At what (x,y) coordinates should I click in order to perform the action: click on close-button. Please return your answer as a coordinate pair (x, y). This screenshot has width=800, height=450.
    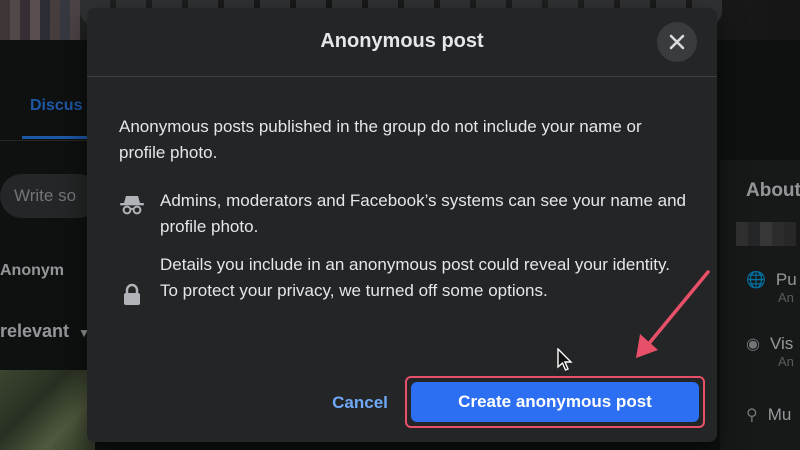
    Looking at the image, I should click on (677, 42).